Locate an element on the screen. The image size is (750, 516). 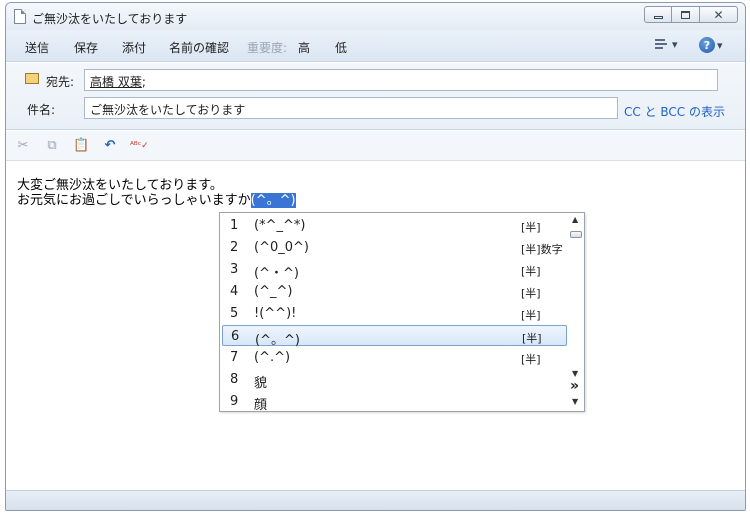
candidate-tag: [半]数字 is located at coordinates (542, 249).